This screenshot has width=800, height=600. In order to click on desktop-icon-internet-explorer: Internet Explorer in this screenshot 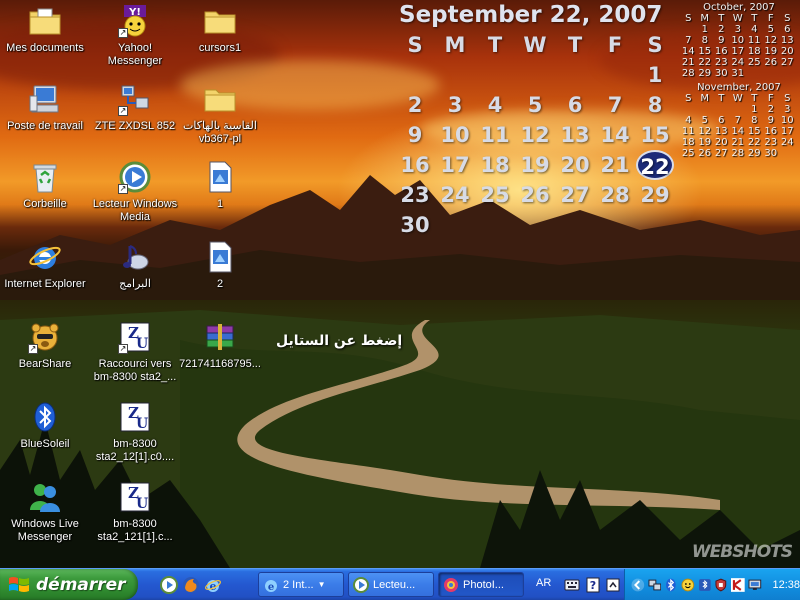, I will do `click(45, 265)`.